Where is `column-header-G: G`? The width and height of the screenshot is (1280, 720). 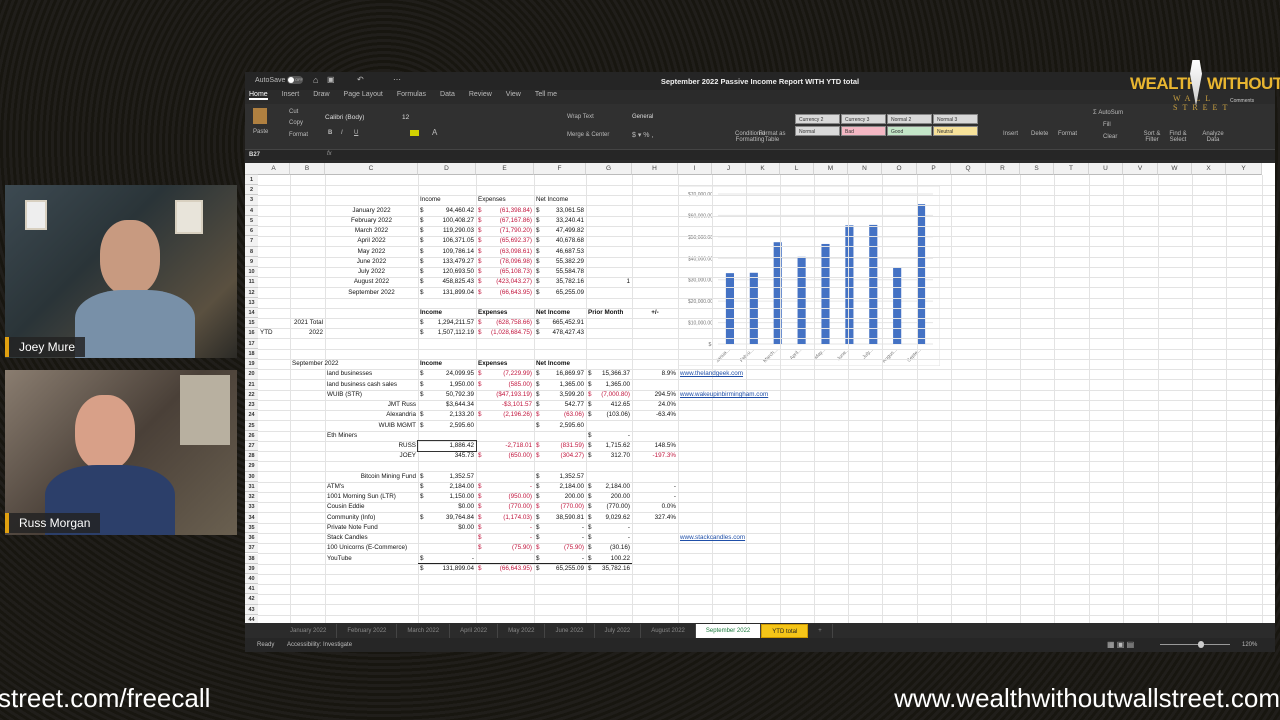
column-header-G: G is located at coordinates (609, 169).